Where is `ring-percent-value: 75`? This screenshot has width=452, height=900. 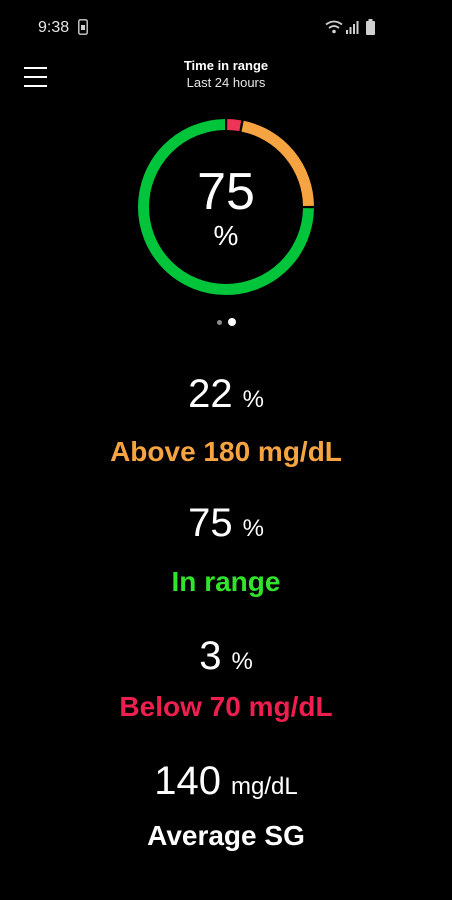
ring-percent-value: 75 is located at coordinates (226, 192).